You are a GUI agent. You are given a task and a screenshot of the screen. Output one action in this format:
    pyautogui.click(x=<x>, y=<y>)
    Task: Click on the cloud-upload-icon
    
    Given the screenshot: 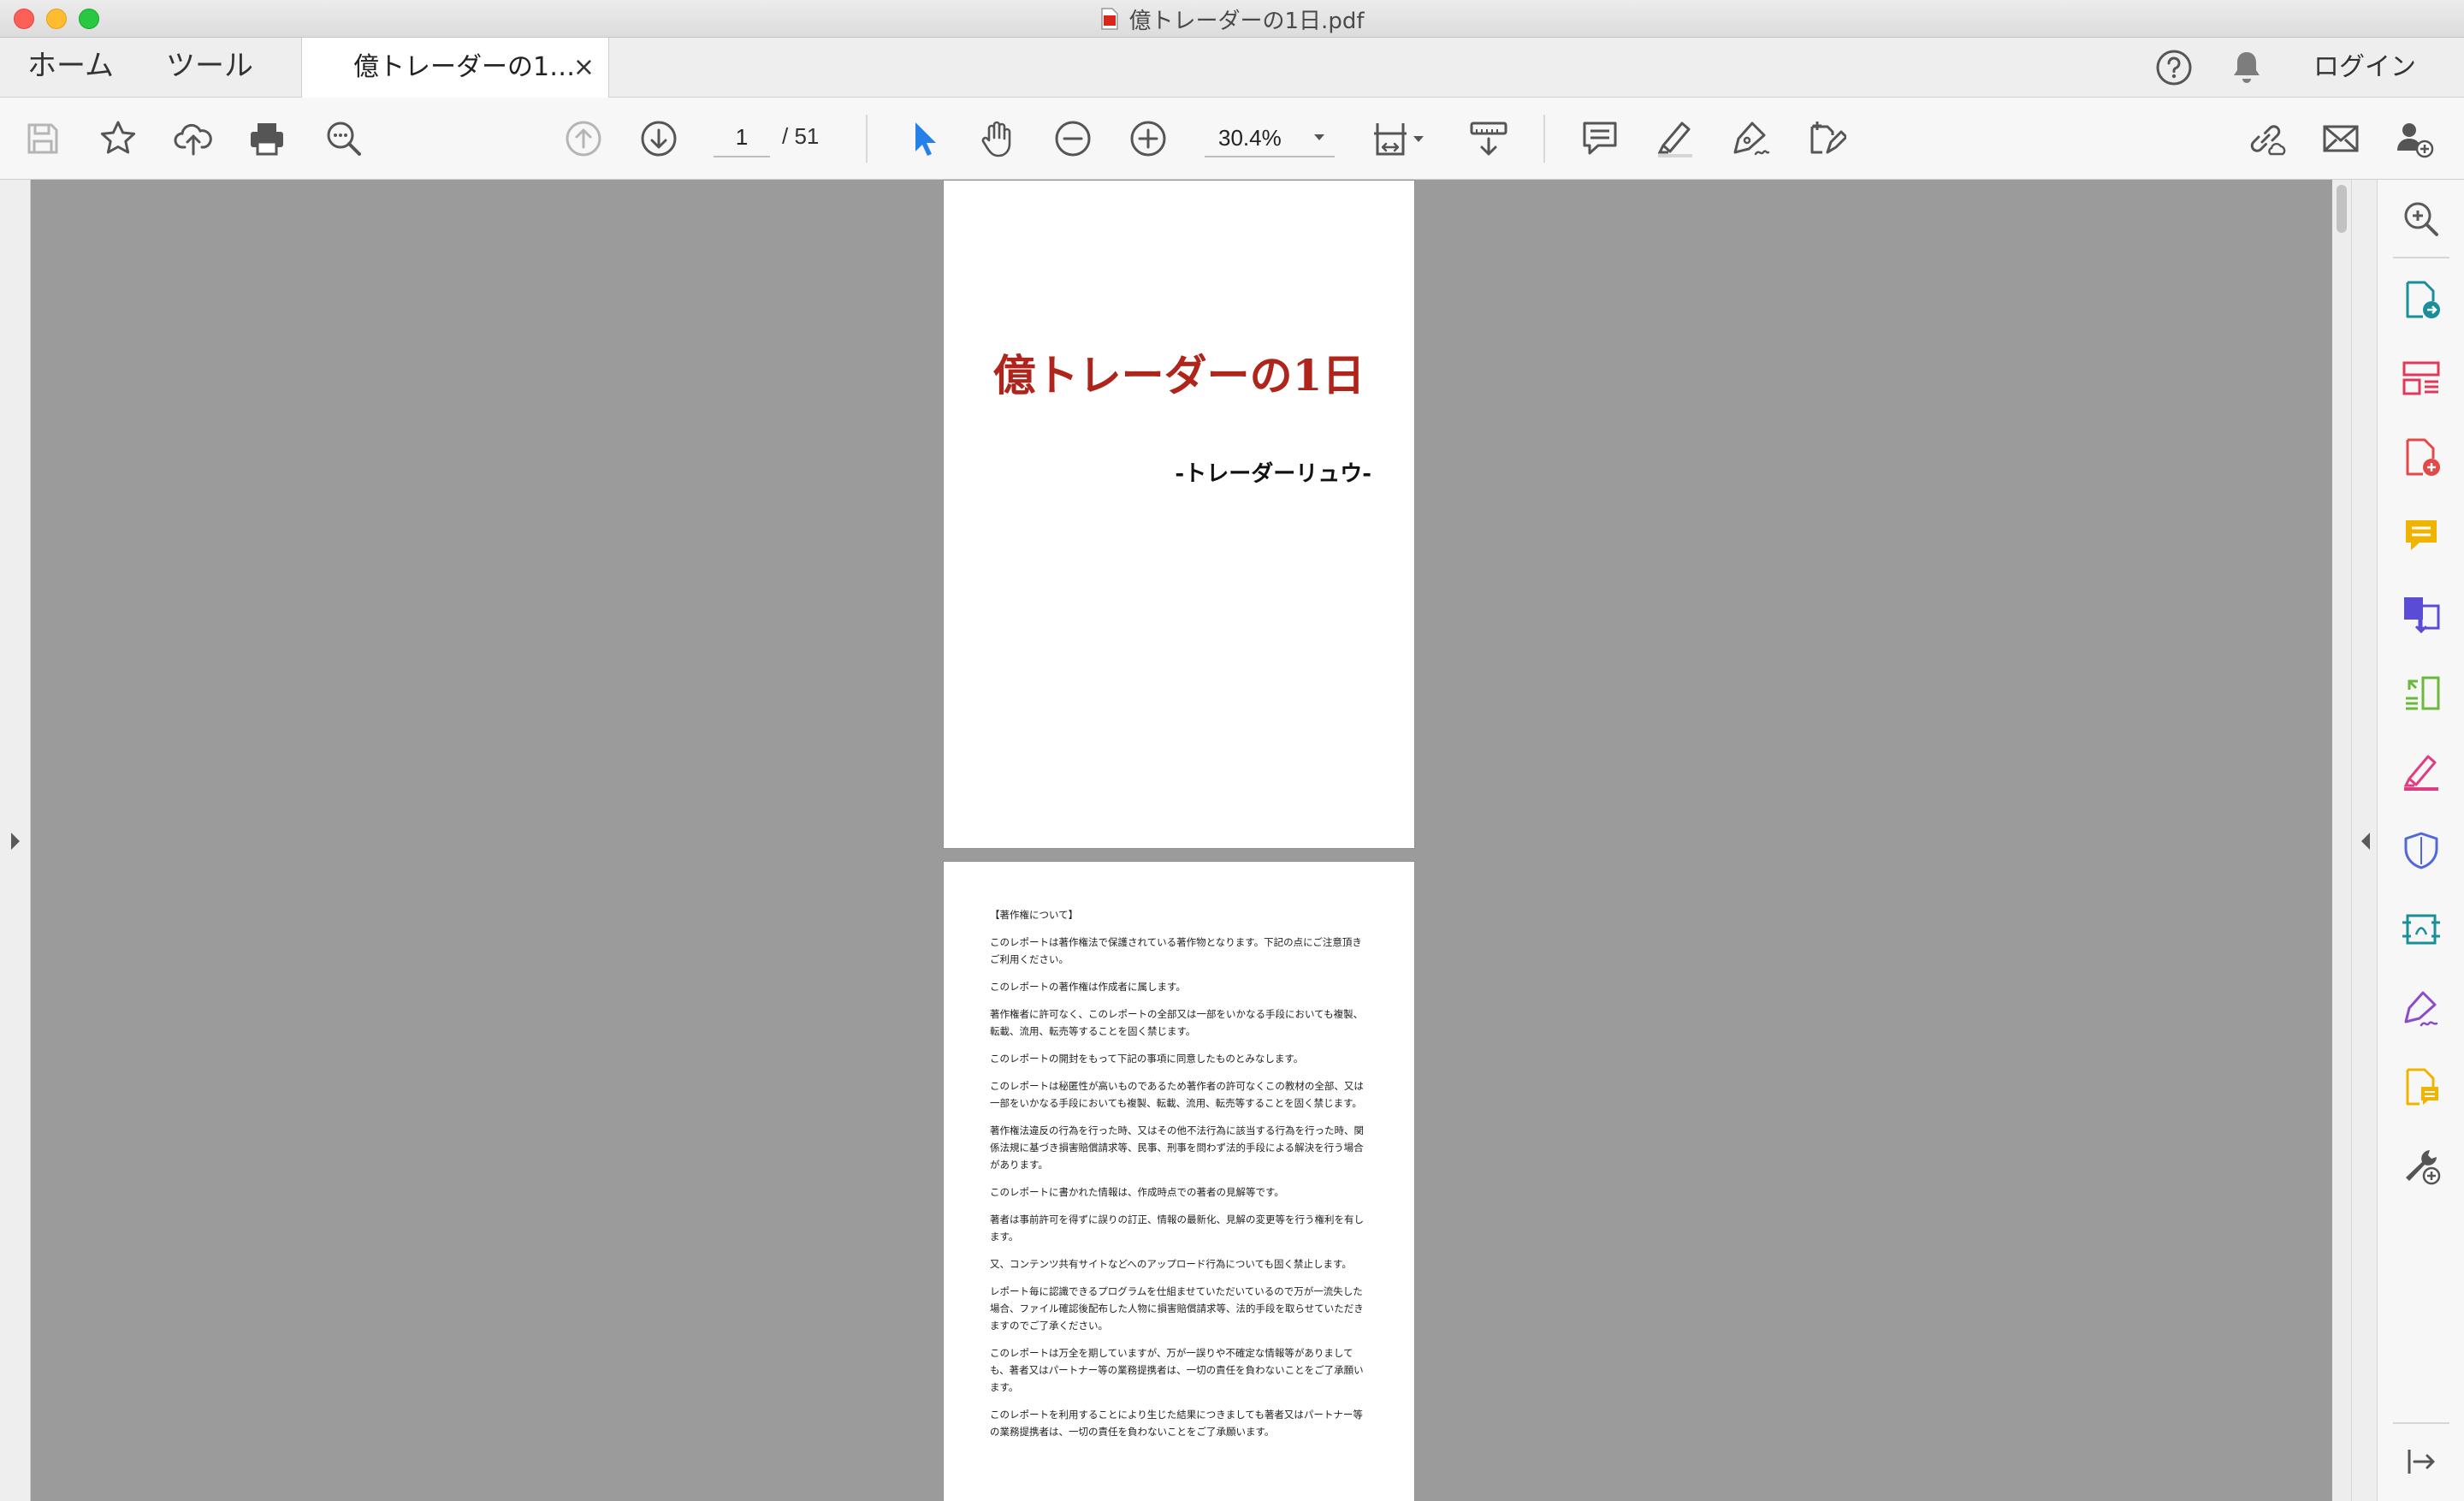 What is the action you would take?
    pyautogui.click(x=193, y=138)
    